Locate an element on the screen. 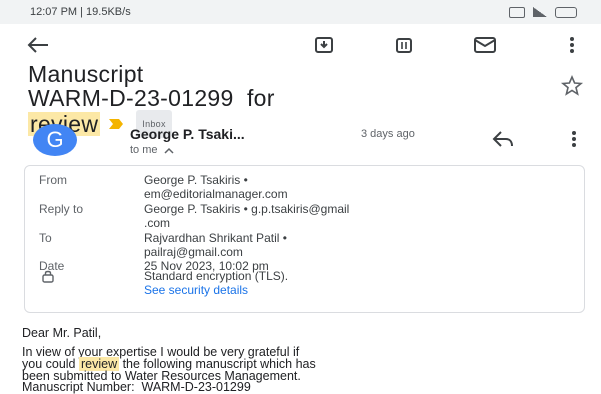  encryption-text: Standard encryption (TLS). is located at coordinates (216, 276).